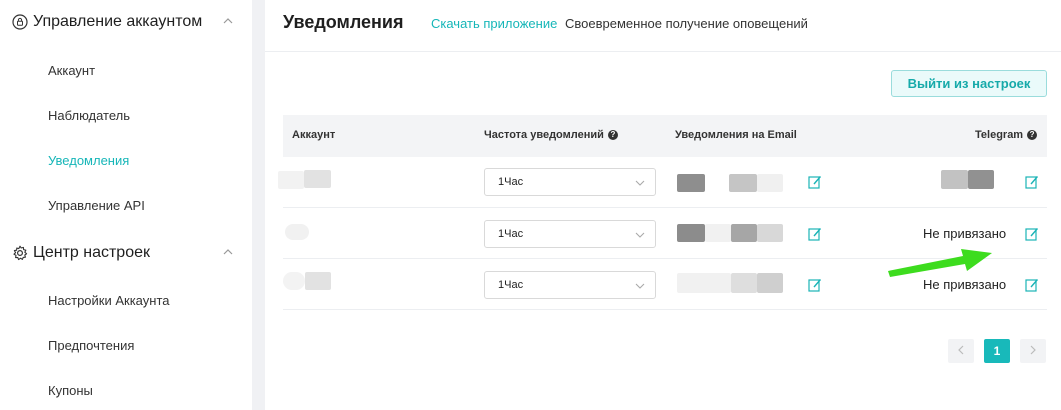  I want to click on exit-settings-button: Выйти из настроек, so click(969, 83).